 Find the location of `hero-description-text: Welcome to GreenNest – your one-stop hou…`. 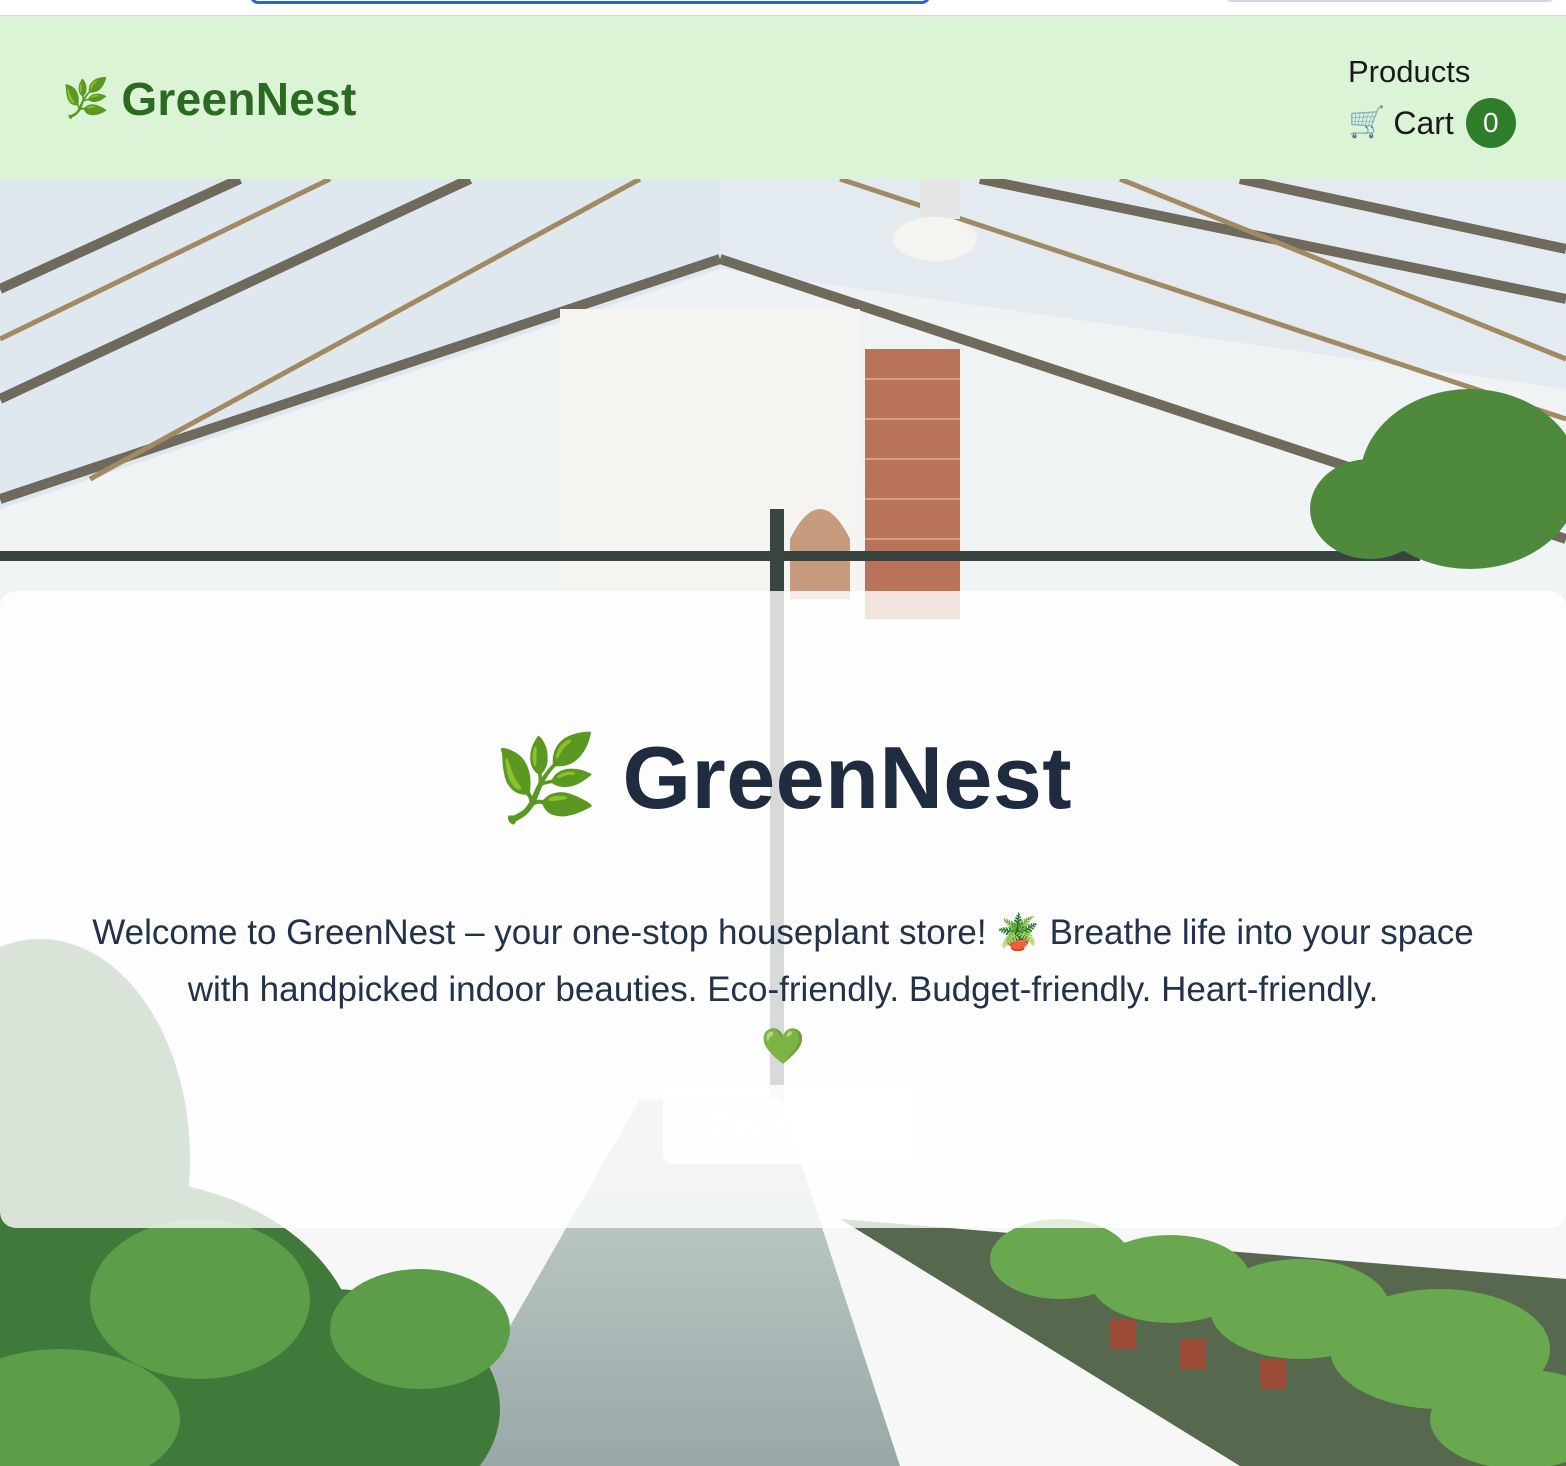

hero-description-text: Welcome to GreenNest – your one-stop hou… is located at coordinates (783, 961).